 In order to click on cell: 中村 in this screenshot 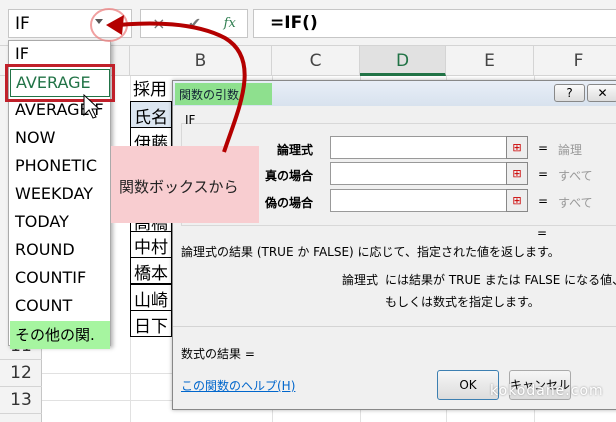, I will do `click(151, 244)`.